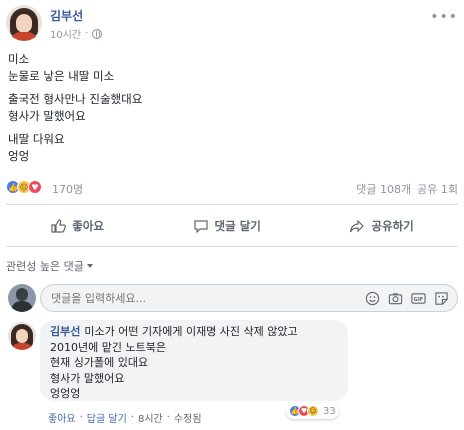 This screenshot has width=464, height=430. I want to click on post-line: 눈물로 낳은 내딸 미소, so click(61, 76).